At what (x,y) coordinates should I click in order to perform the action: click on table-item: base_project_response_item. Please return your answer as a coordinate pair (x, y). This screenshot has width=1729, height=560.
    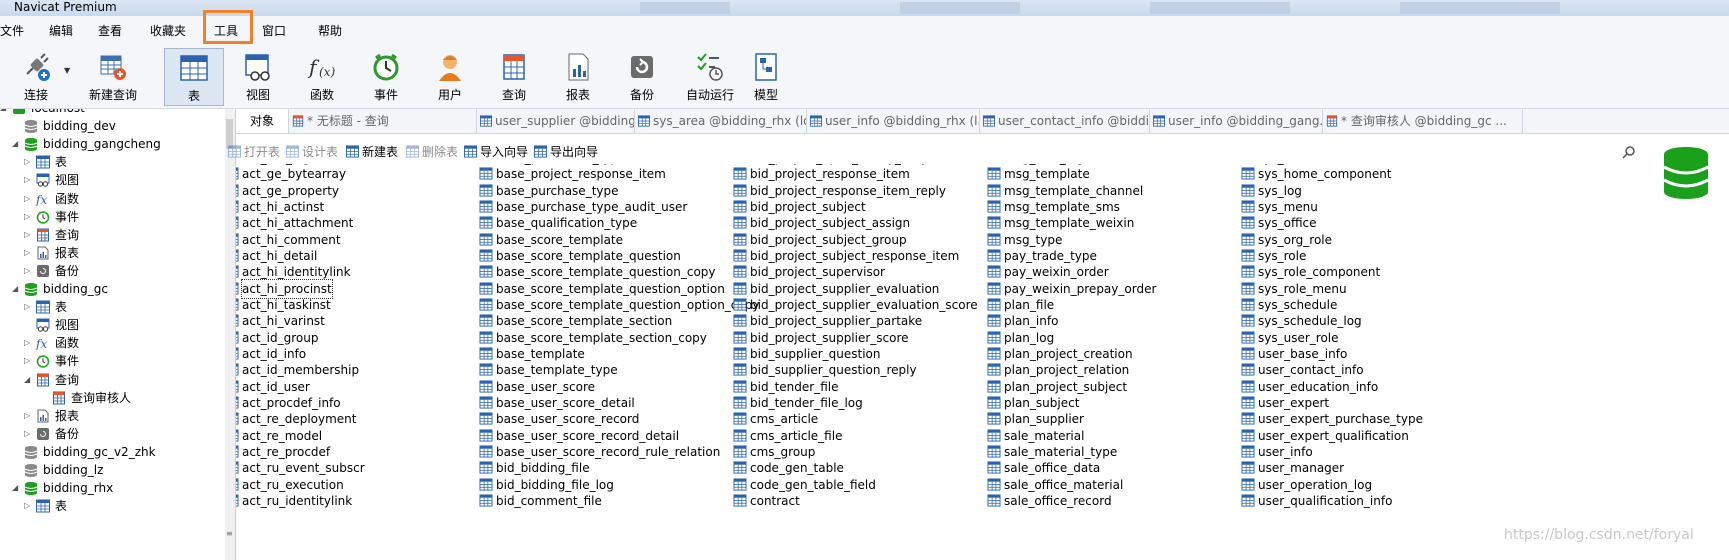
    Looking at the image, I should click on (604, 174).